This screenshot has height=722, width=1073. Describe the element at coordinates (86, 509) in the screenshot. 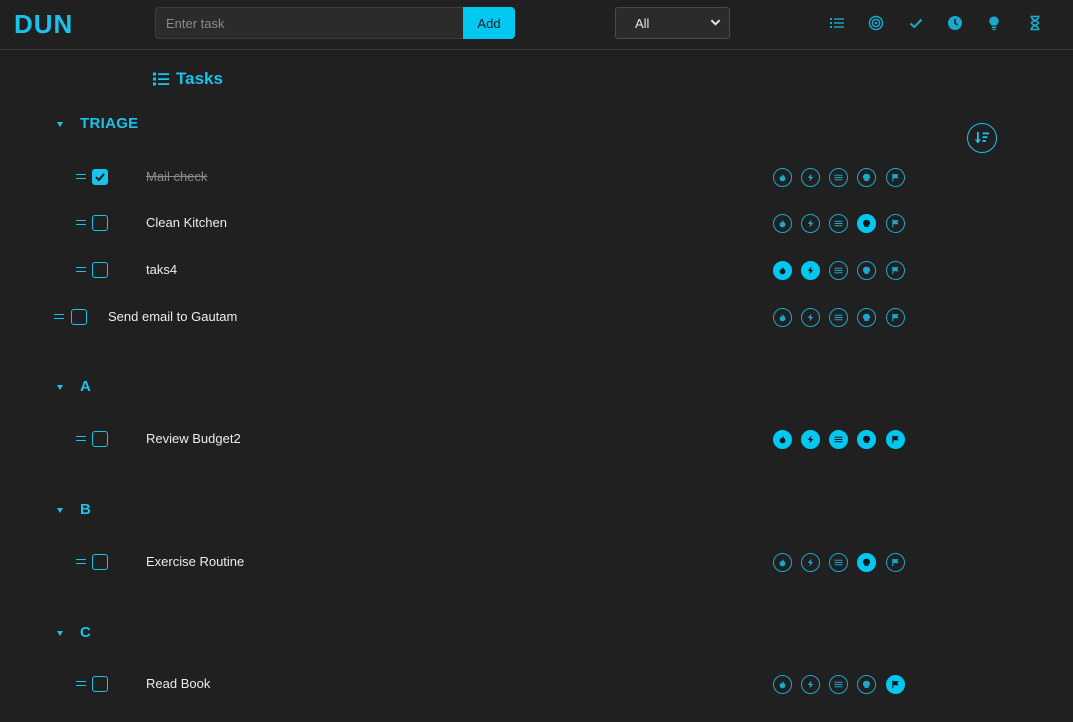

I see `section-title: B` at that location.